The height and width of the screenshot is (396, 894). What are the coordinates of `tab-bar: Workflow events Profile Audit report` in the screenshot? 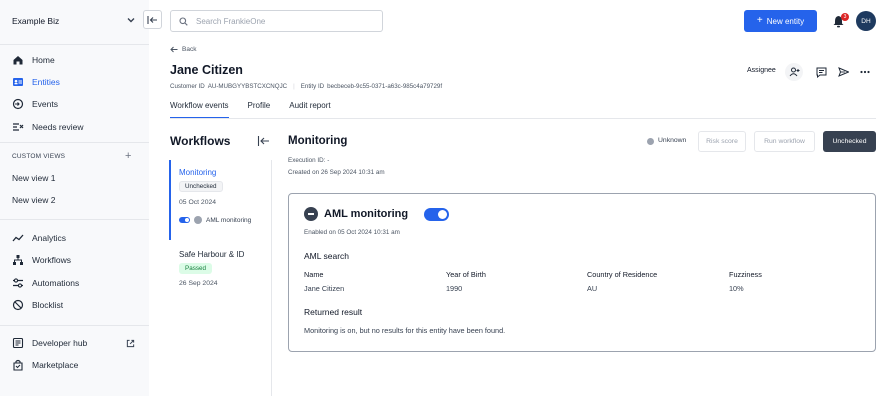 It's located at (260, 110).